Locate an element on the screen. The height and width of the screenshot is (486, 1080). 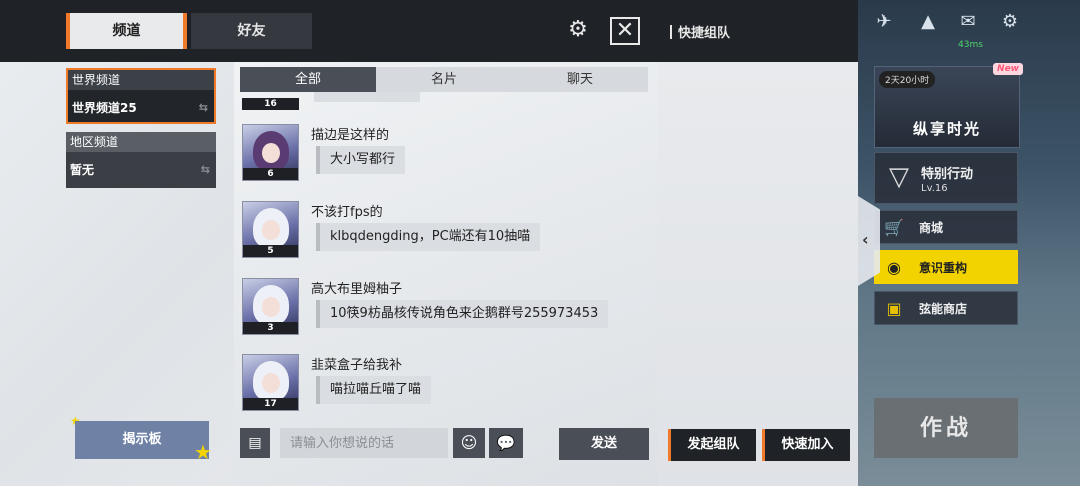
message-username: 韭菜盒子给我补 is located at coordinates (357, 365).